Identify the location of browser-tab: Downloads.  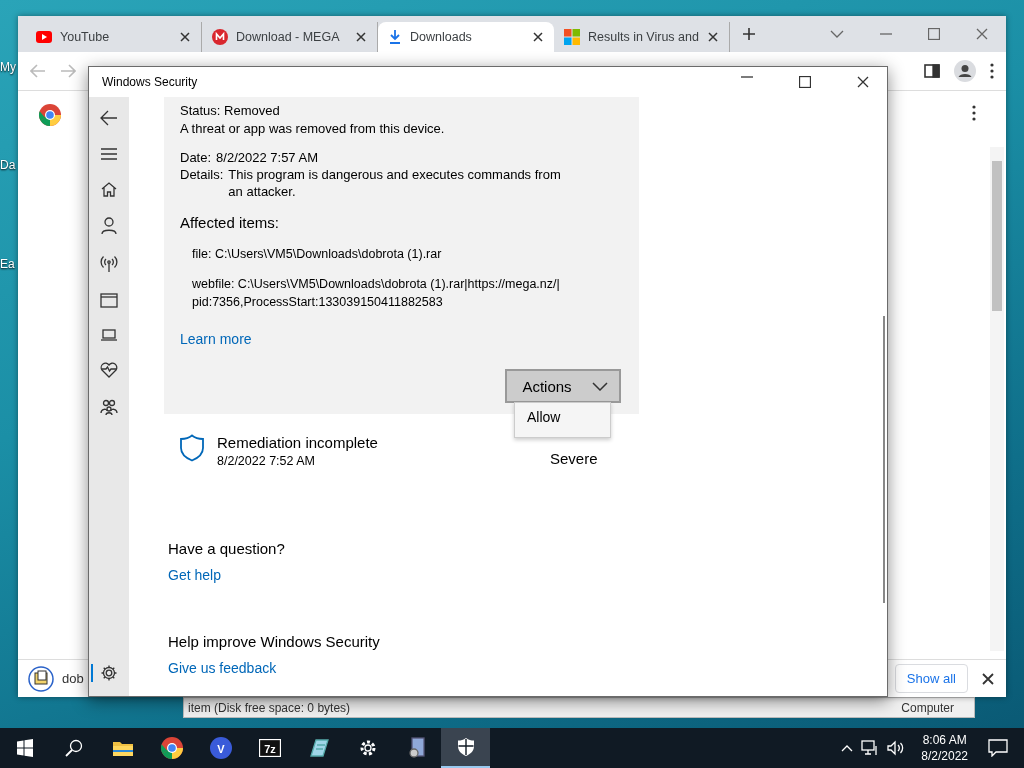
(466, 37).